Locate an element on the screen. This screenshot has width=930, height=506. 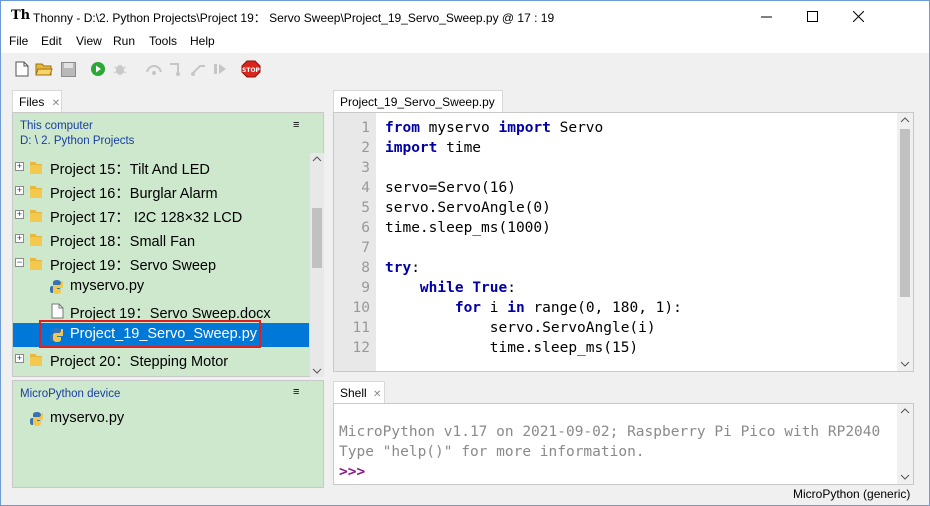
tree-item-project-19: − Project 19：Servo Sweep is located at coordinates (161, 263).